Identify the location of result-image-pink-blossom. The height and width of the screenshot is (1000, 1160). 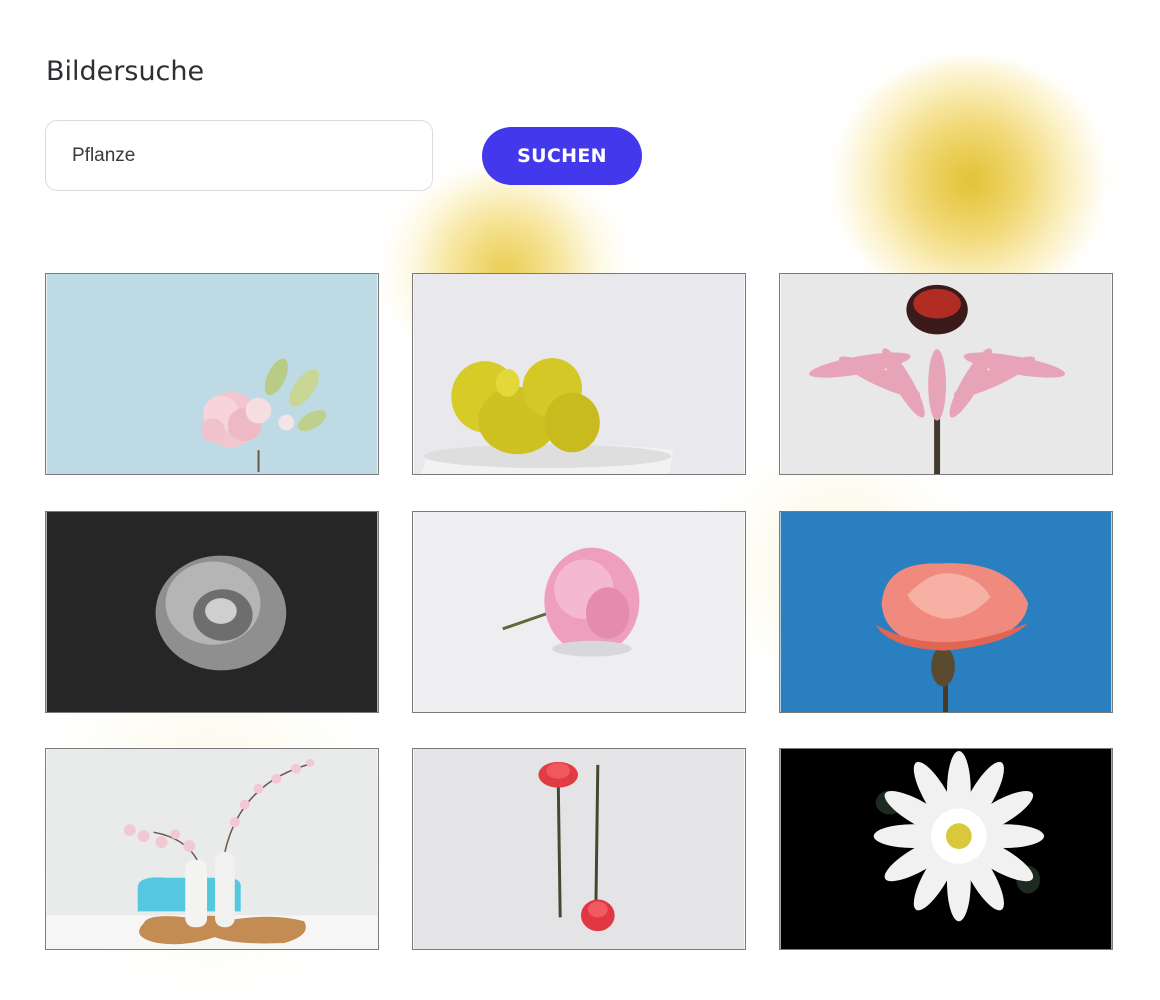
(212, 374).